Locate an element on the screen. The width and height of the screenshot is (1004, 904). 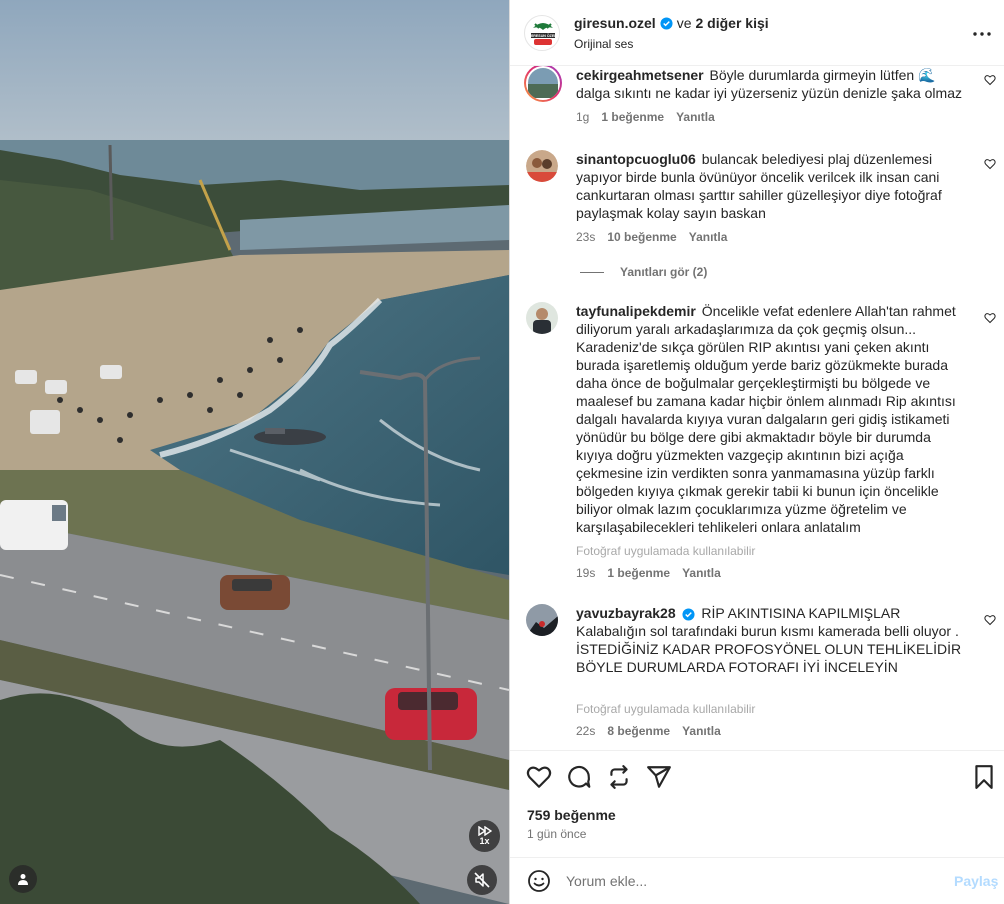
add-comment-bar: Paylaş is located at coordinates (757, 880).